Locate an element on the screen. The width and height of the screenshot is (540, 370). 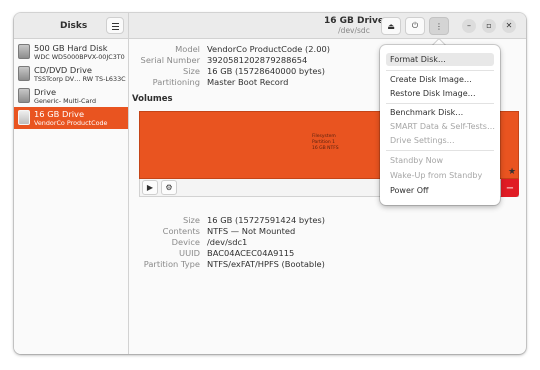
hard-disk-icon is located at coordinates (24, 51).